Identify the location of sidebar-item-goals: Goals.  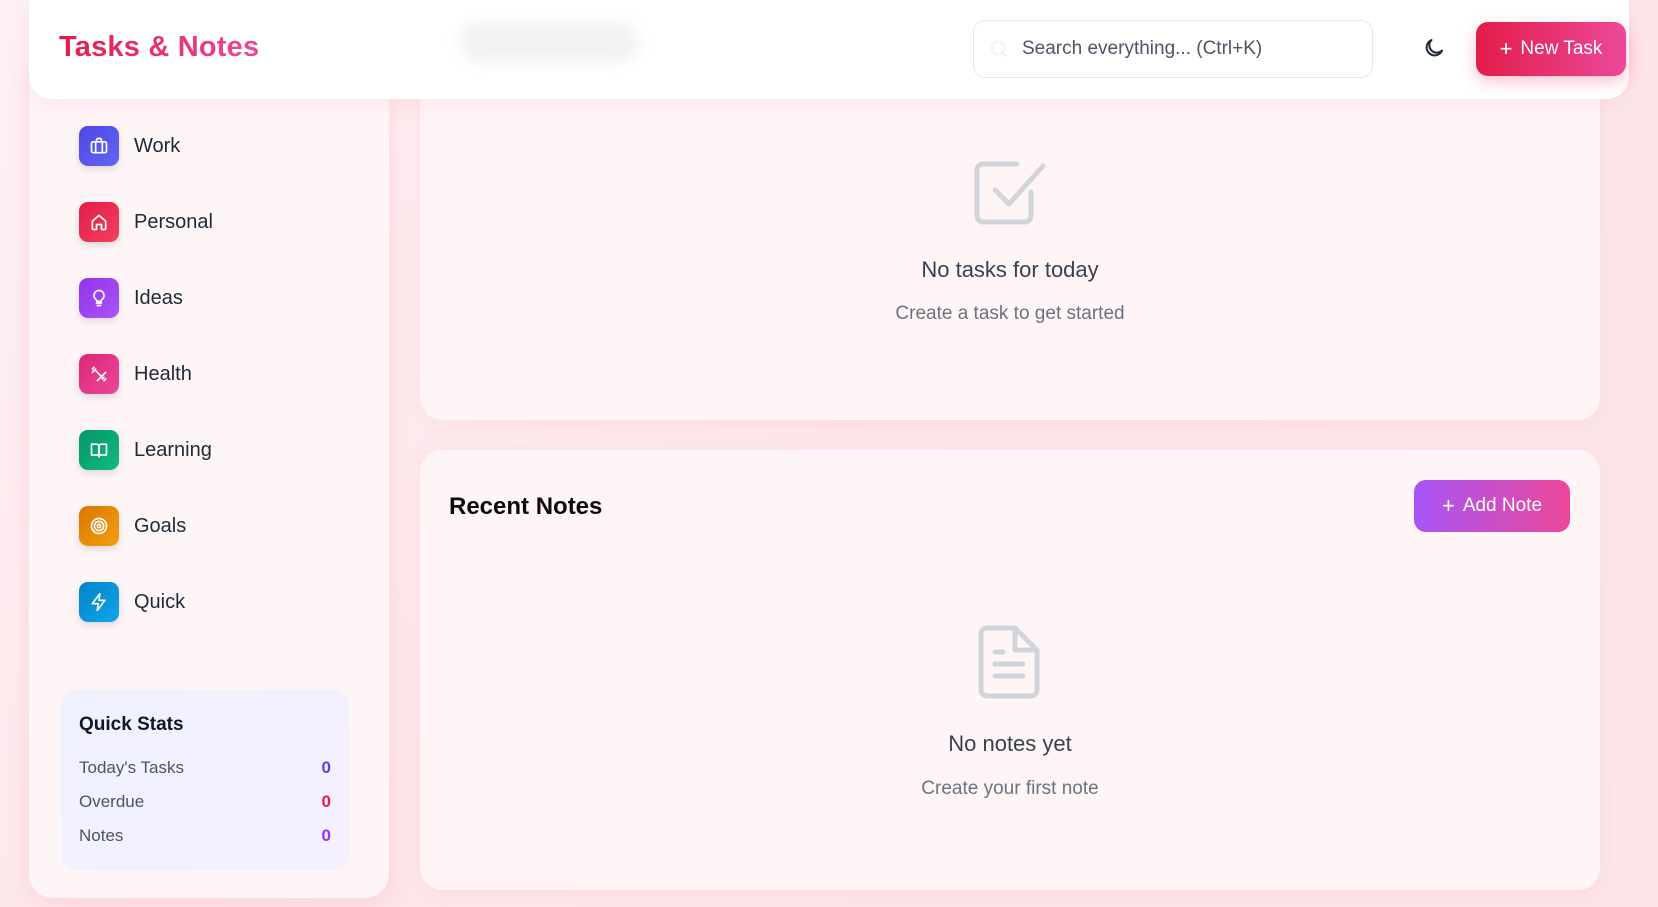
(209, 526).